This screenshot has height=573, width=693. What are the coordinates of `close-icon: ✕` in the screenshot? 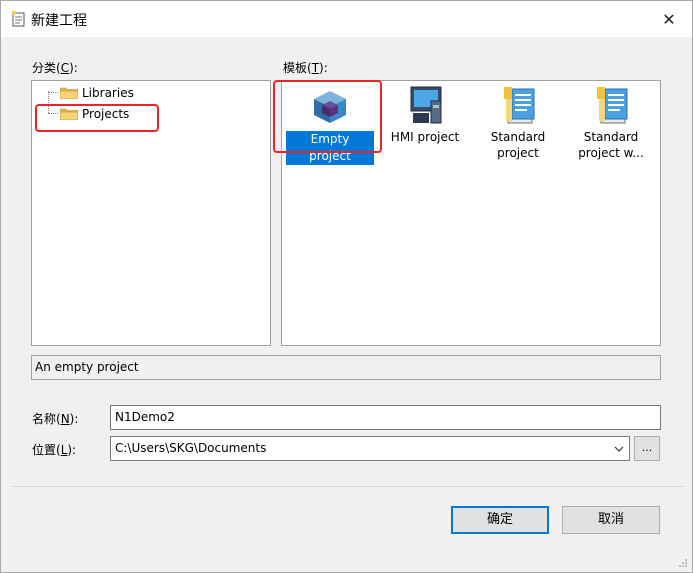 It's located at (669, 19).